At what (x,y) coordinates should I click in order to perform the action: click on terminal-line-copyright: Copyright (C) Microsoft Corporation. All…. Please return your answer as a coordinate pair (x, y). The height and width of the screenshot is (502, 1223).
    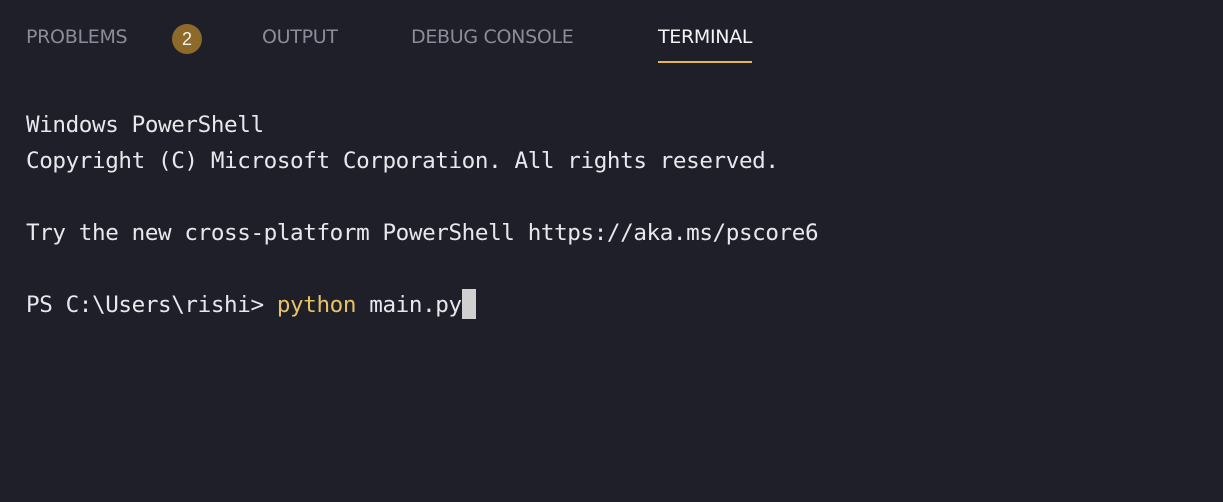
    Looking at the image, I should click on (402, 161).